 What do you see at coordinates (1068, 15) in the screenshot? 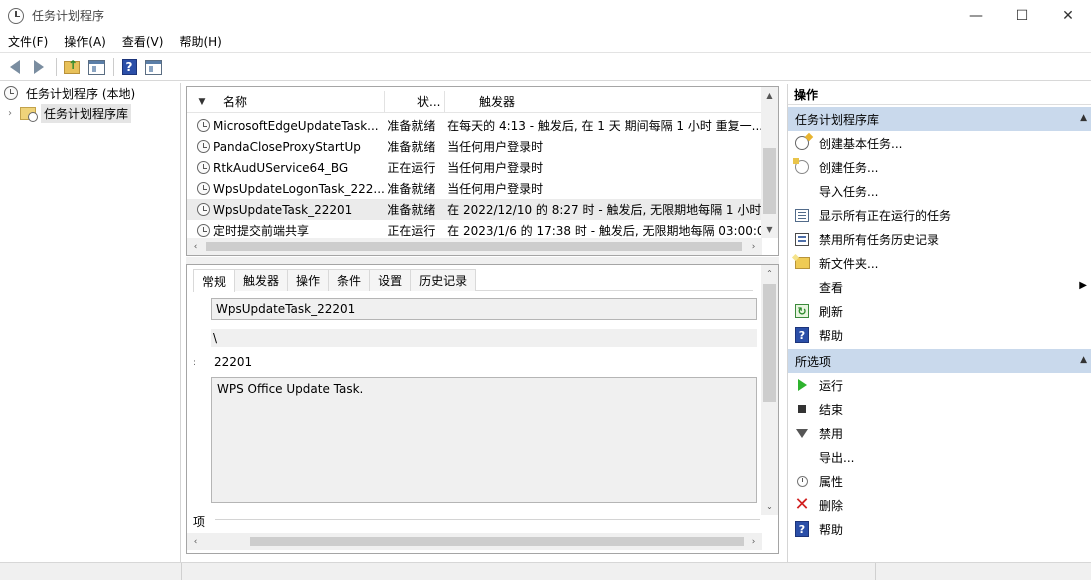
I see `close-button: ✕` at bounding box center [1068, 15].